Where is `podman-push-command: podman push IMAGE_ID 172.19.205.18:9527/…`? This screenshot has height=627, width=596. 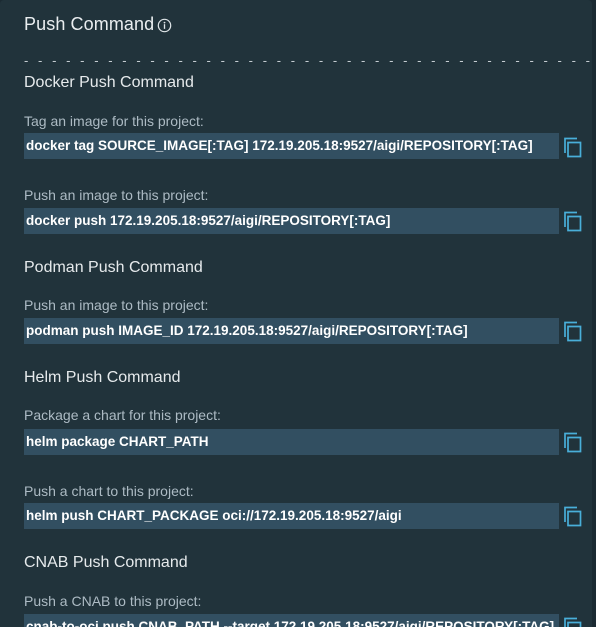 podman-push-command: podman push IMAGE_ID 172.19.205.18:9527/… is located at coordinates (291, 331).